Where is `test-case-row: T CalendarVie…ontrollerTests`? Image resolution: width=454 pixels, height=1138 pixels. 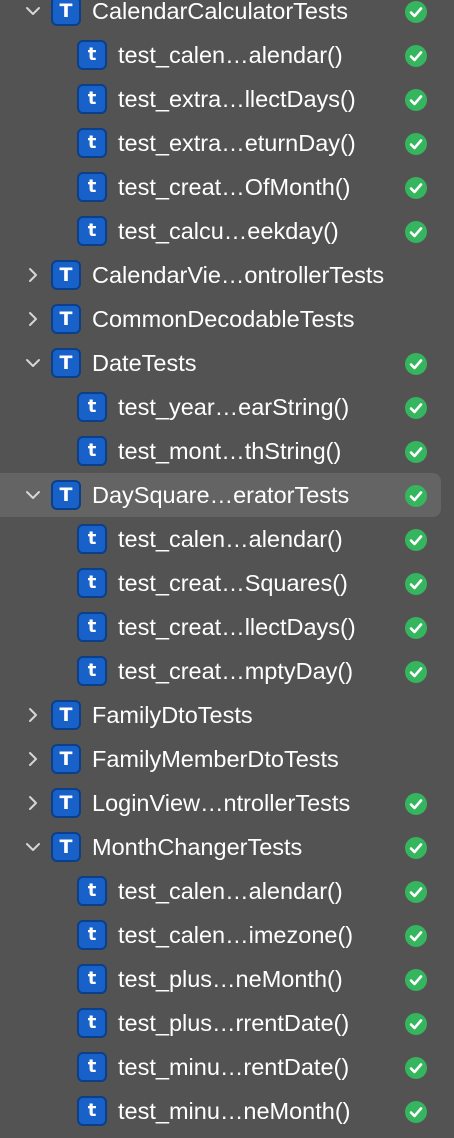 test-case-row: T CalendarVie…ontrollerTests is located at coordinates (227, 275).